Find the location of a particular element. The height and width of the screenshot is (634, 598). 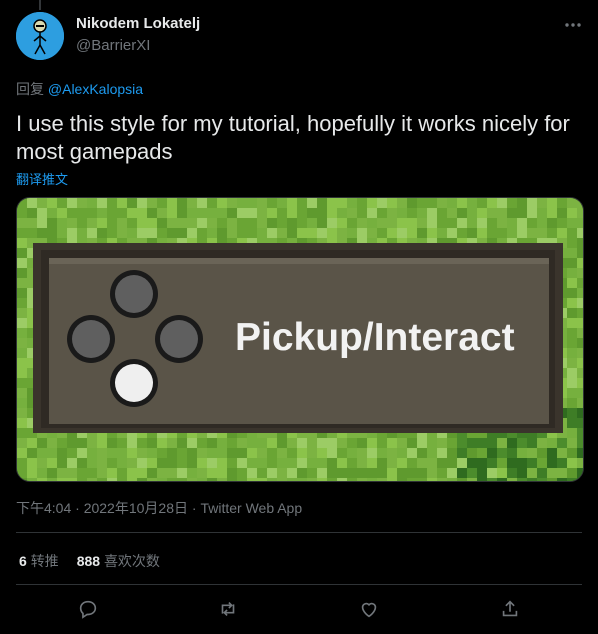

prompt-label: Pickup/Interact is located at coordinates (375, 337).